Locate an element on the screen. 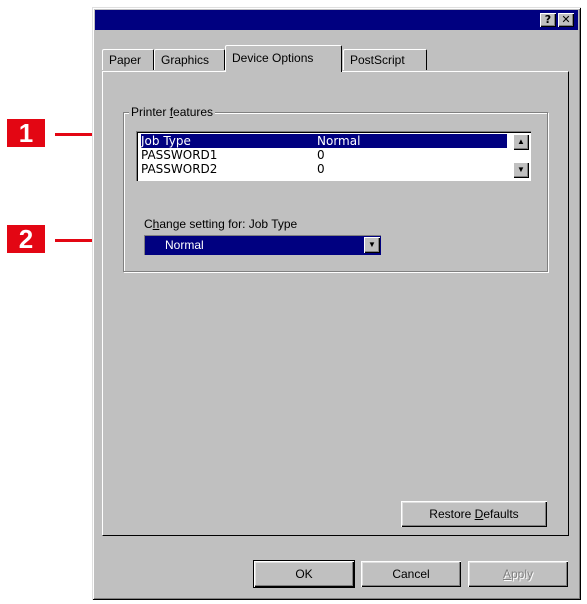 The height and width of the screenshot is (604, 587). restore-defaults-label: Restore Defaults is located at coordinates (474, 514).